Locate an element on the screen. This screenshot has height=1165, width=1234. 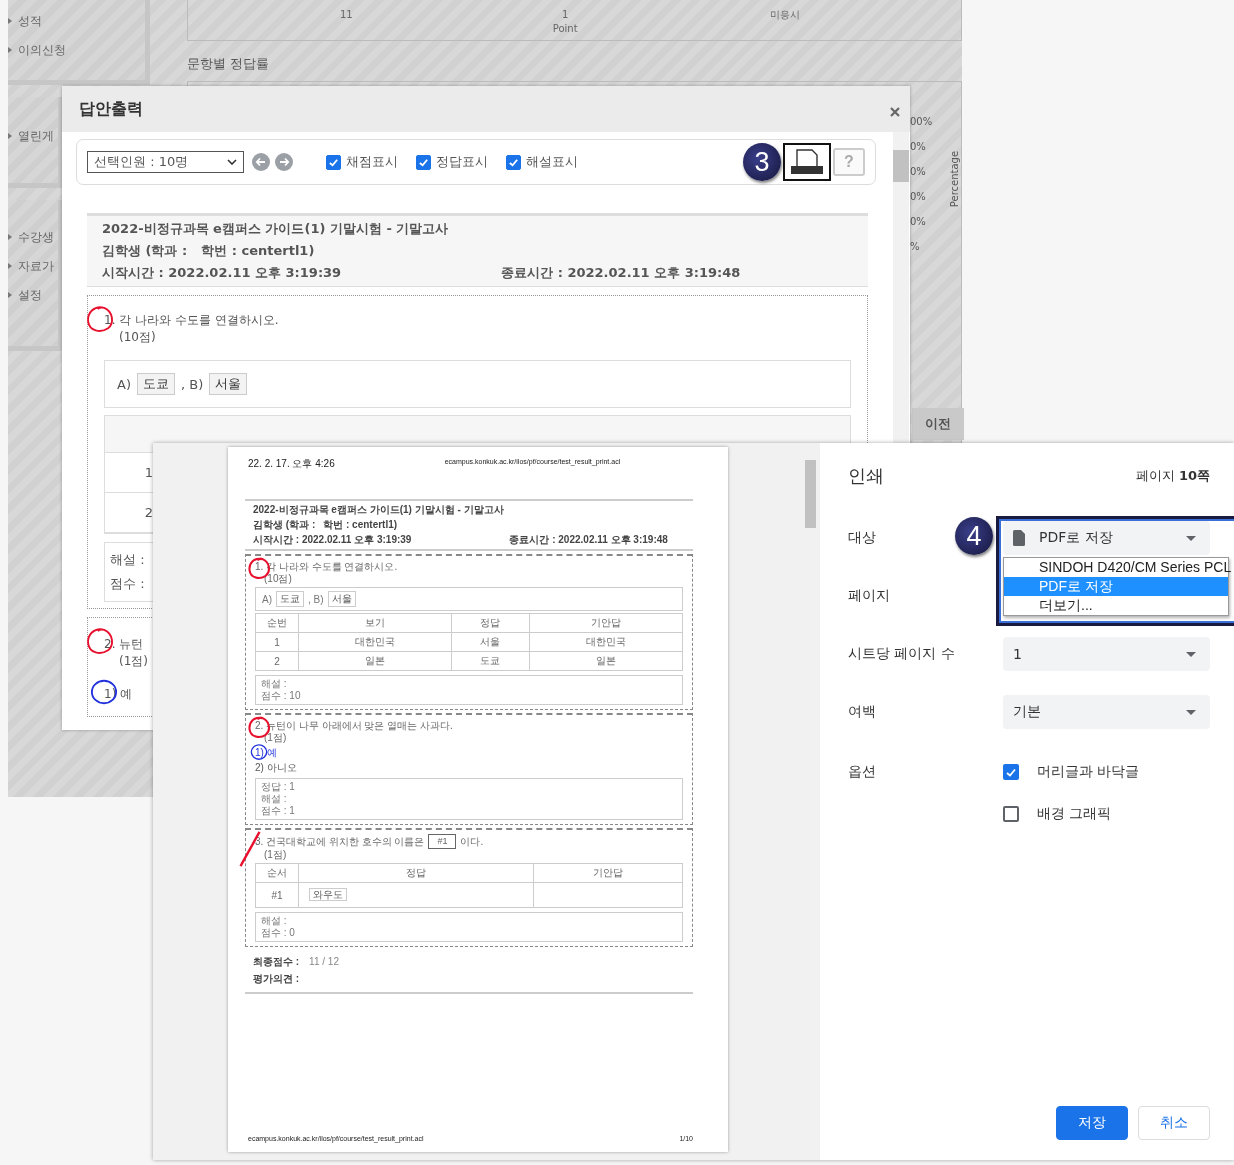
table-cell: 대한민국 is located at coordinates (606, 642).